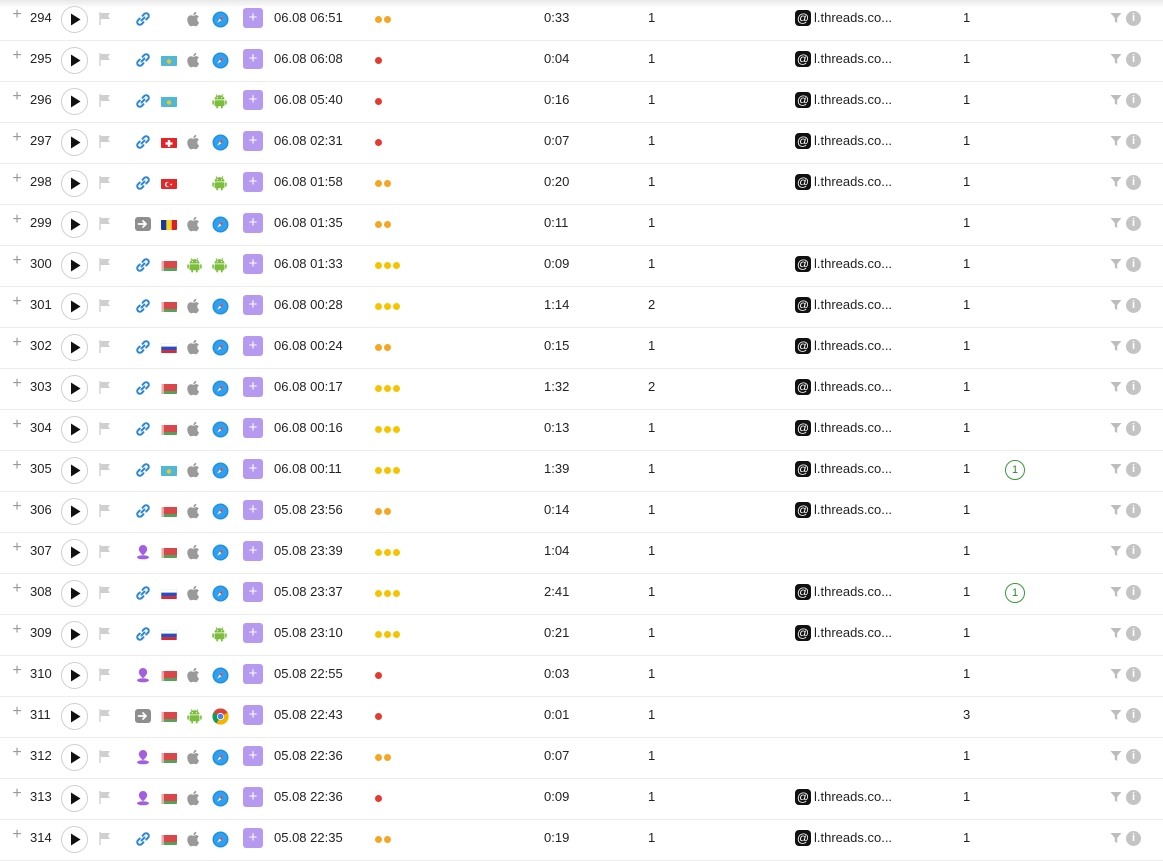 The width and height of the screenshot is (1163, 861). What do you see at coordinates (581, 348) in the screenshot?
I see `table-row: +302 +06.08 00:24 0:15 1 @ l.threads.co... 1 i` at bounding box center [581, 348].